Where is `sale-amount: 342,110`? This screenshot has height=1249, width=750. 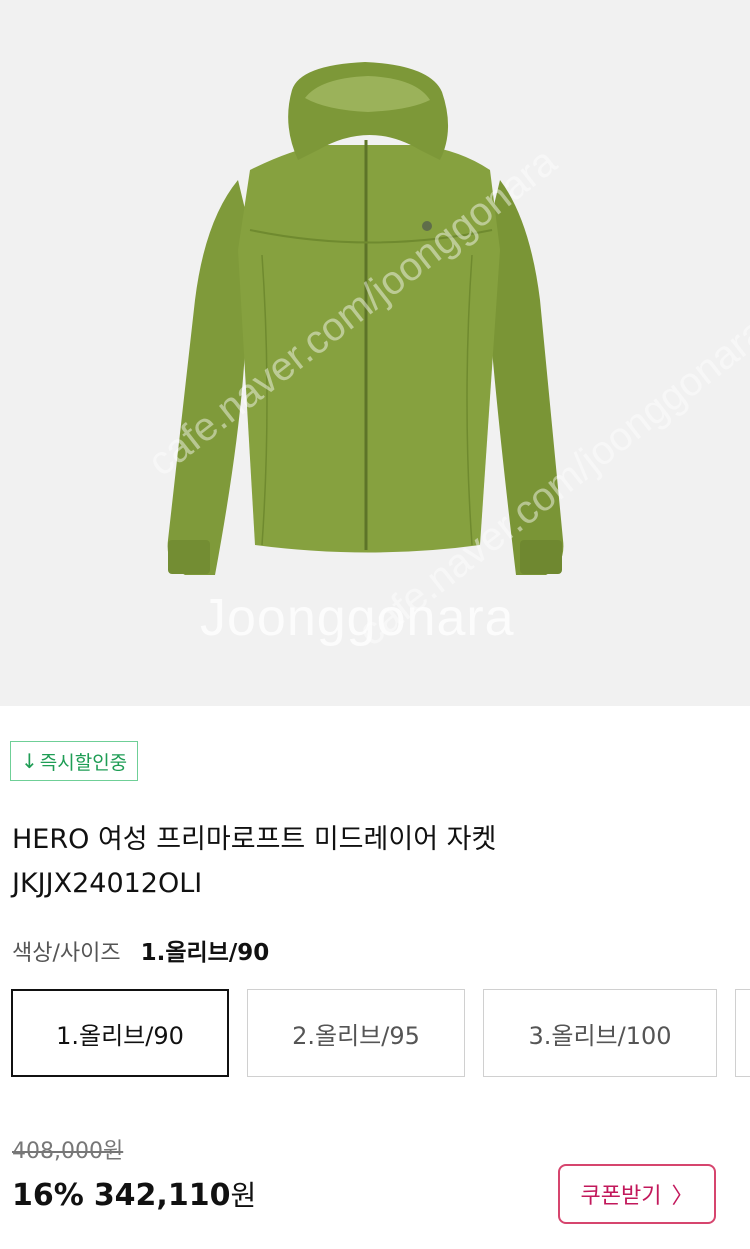 sale-amount: 342,110 is located at coordinates (162, 1195).